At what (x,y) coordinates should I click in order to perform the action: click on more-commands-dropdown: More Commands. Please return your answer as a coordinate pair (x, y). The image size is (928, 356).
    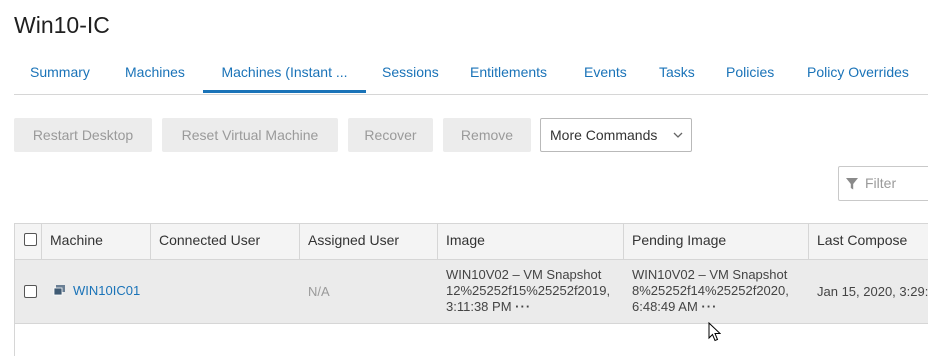
    Looking at the image, I should click on (616, 135).